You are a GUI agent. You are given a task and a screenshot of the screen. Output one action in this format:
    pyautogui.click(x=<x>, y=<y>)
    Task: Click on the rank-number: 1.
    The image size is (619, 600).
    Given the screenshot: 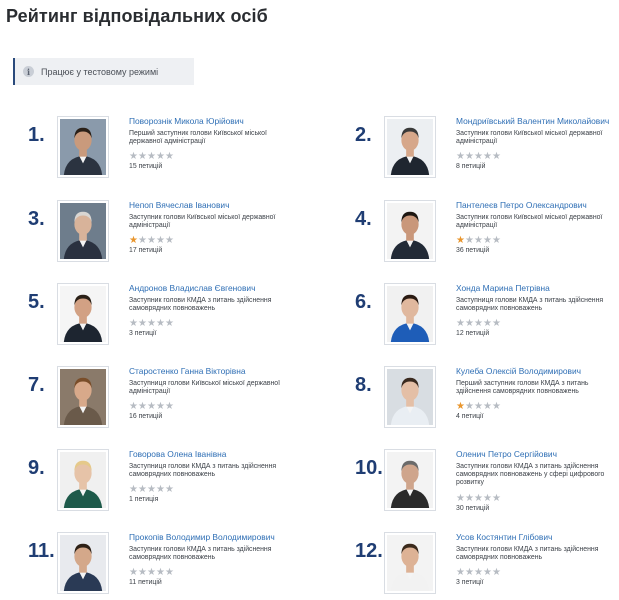 What is the action you would take?
    pyautogui.click(x=36, y=135)
    